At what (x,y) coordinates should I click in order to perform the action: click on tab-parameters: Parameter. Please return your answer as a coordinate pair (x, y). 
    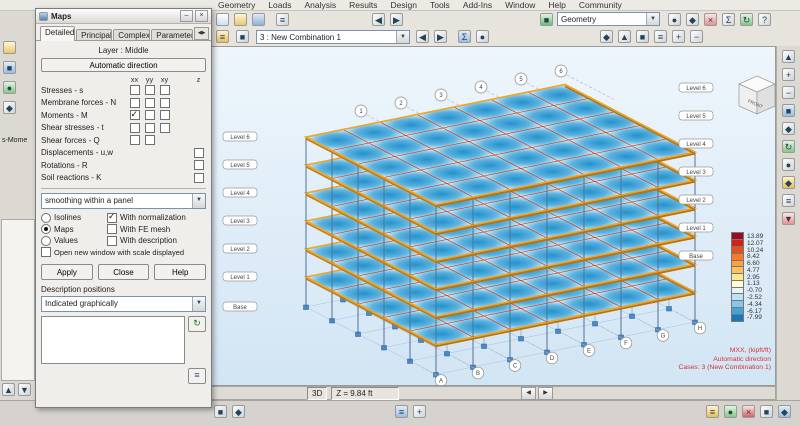
    Looking at the image, I should click on (172, 34).